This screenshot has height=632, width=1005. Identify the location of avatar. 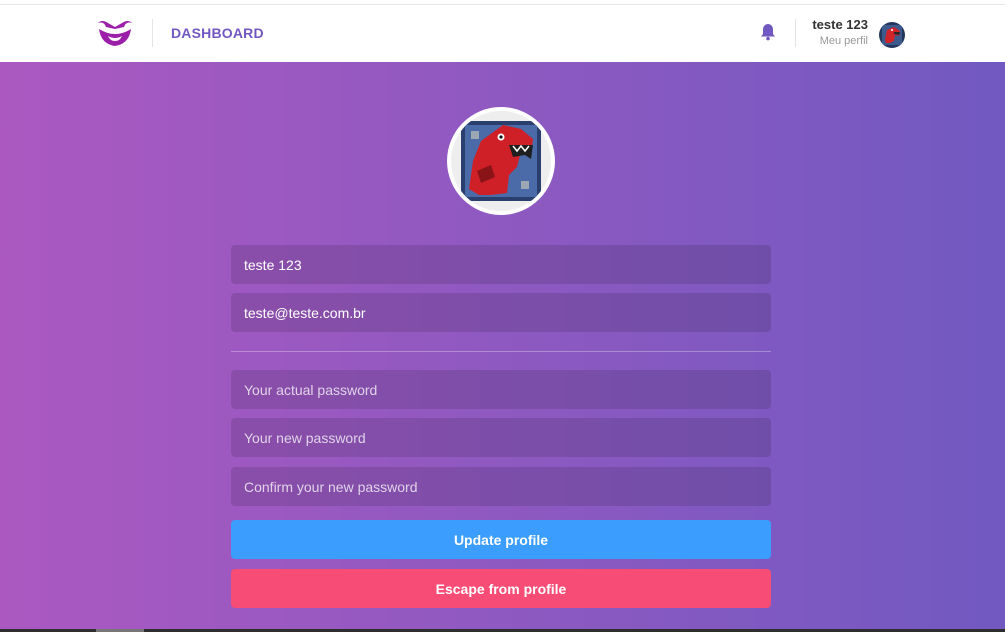
(892, 35).